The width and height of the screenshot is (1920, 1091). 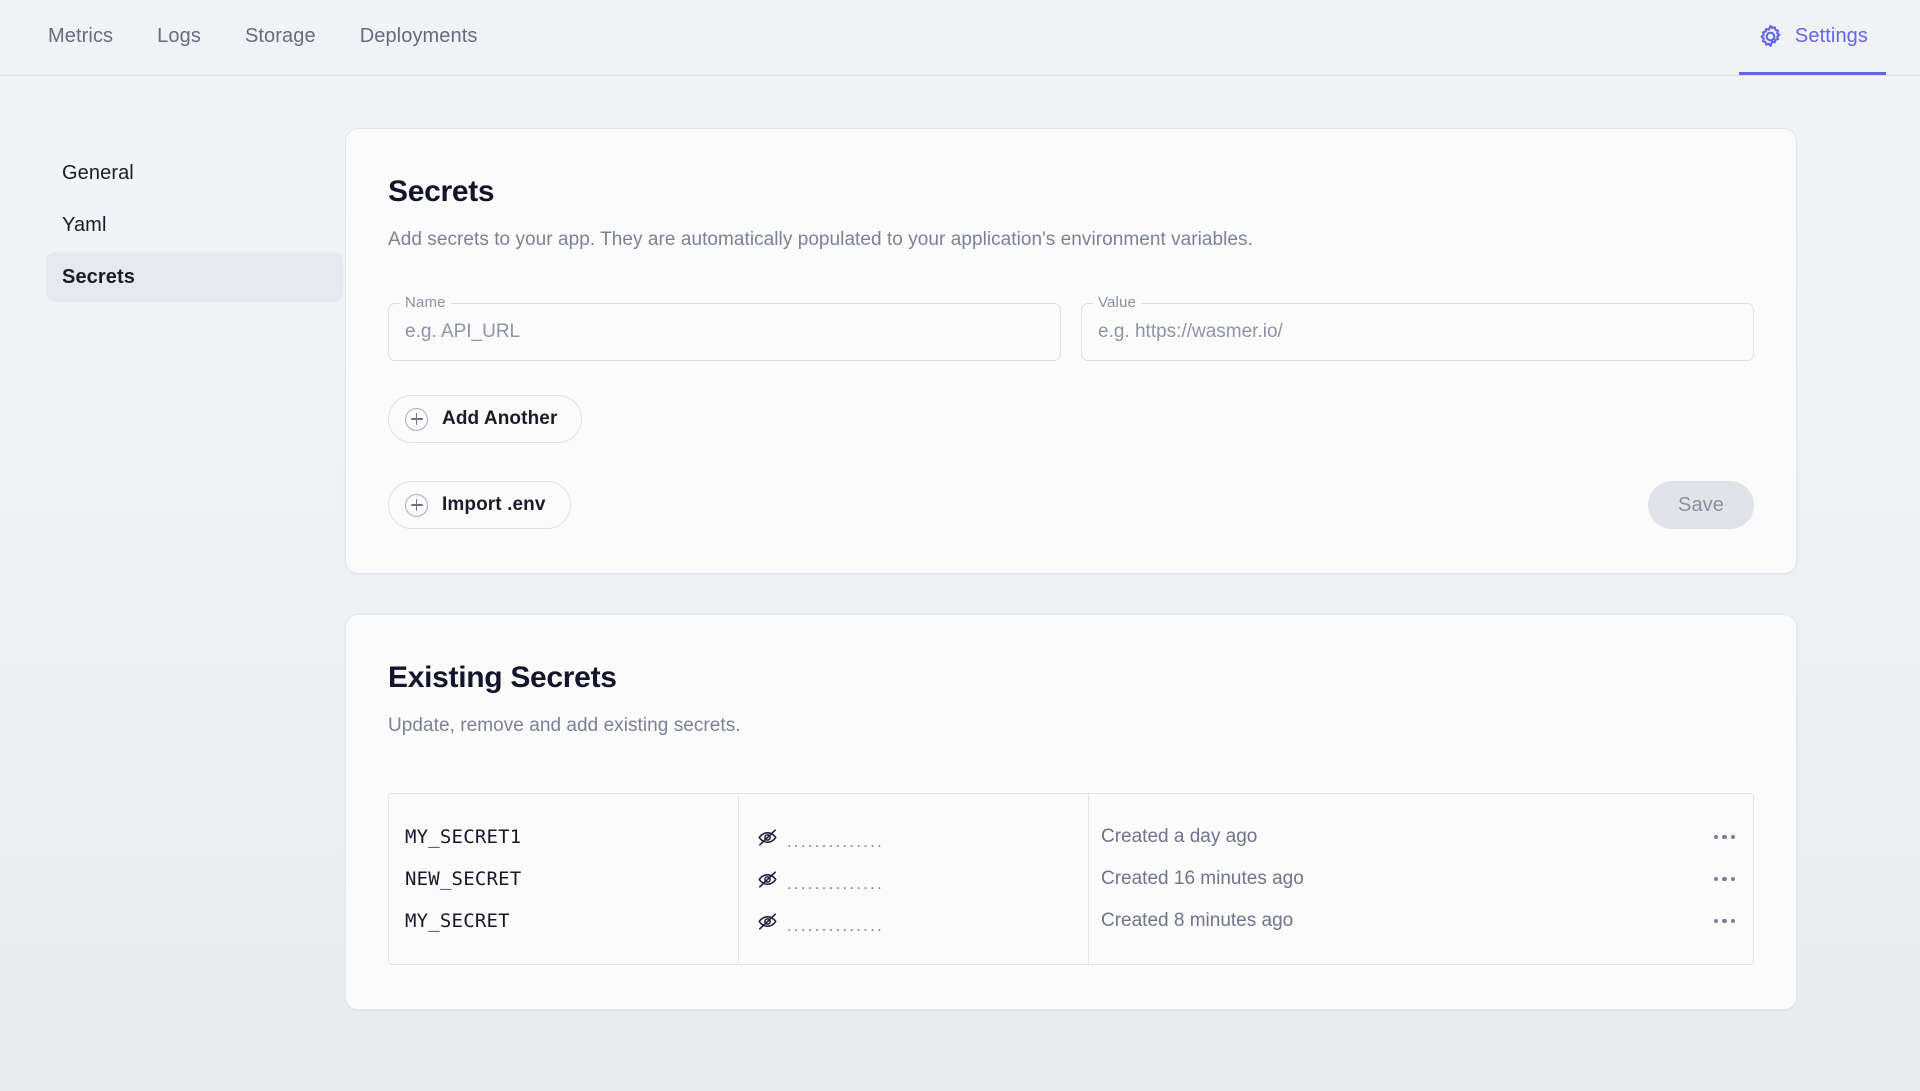 I want to click on tab-settings: Settings, so click(x=1812, y=37).